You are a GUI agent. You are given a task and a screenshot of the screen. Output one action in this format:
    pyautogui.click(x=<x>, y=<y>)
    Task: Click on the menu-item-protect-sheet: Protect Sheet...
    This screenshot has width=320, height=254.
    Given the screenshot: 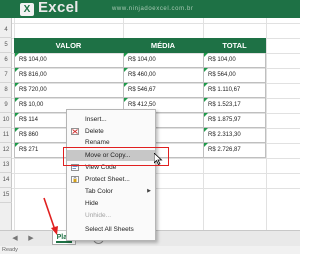 What is the action you would take?
    pyautogui.click(x=111, y=179)
    